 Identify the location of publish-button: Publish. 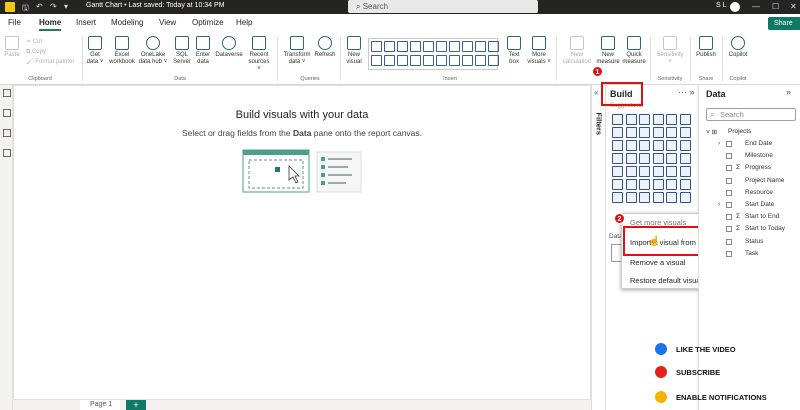
(706, 47).